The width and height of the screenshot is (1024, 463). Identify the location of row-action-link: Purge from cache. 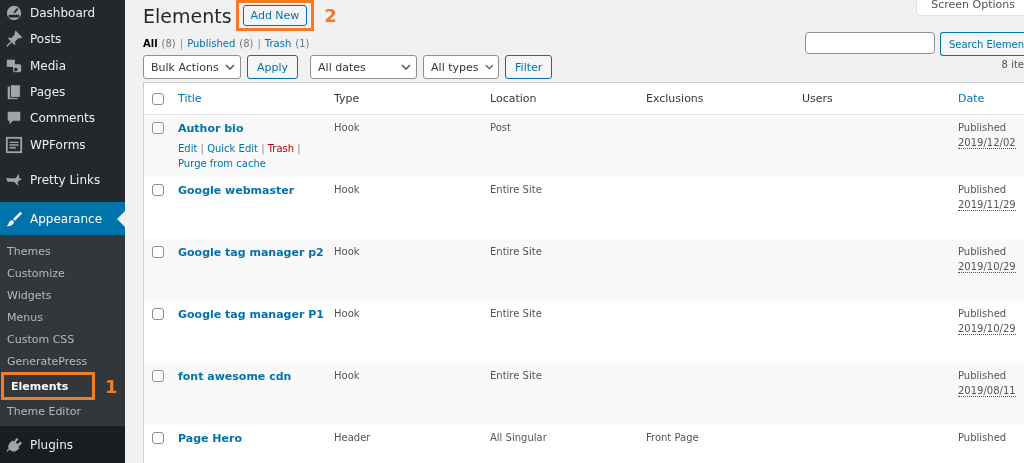
(222, 163).